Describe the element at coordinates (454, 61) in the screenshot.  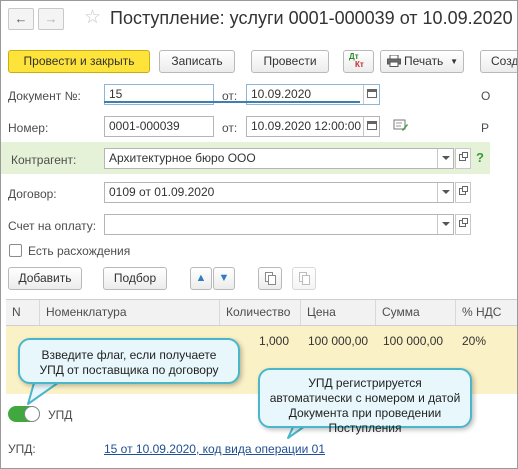
I see `chevron-down-icon: ▼` at that location.